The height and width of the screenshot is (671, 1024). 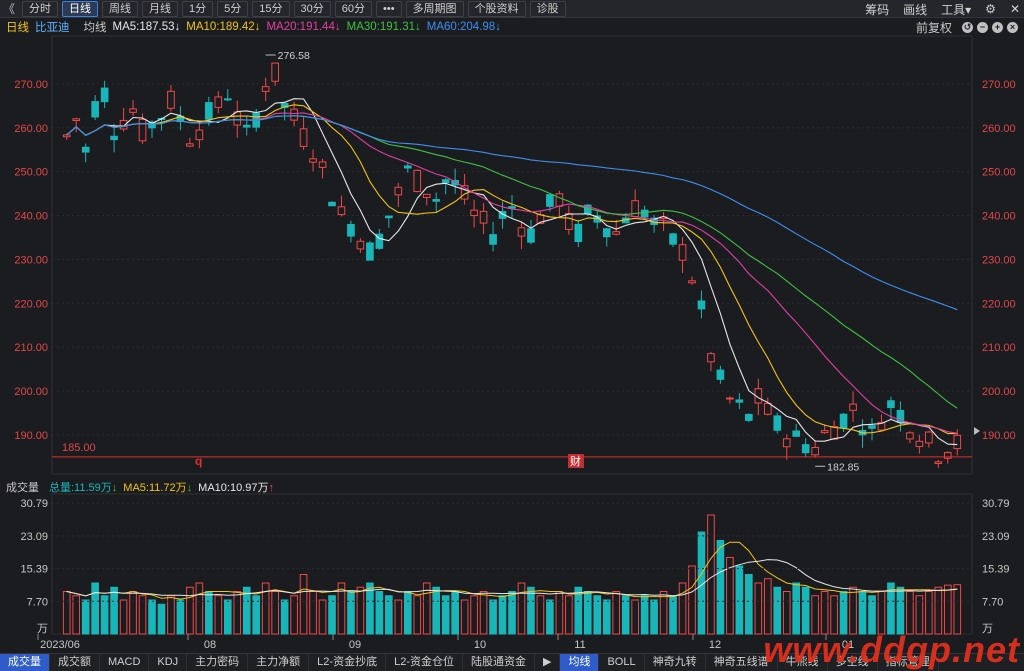 What do you see at coordinates (31, 392) in the screenshot?
I see `price-tick-left: 200.00` at bounding box center [31, 392].